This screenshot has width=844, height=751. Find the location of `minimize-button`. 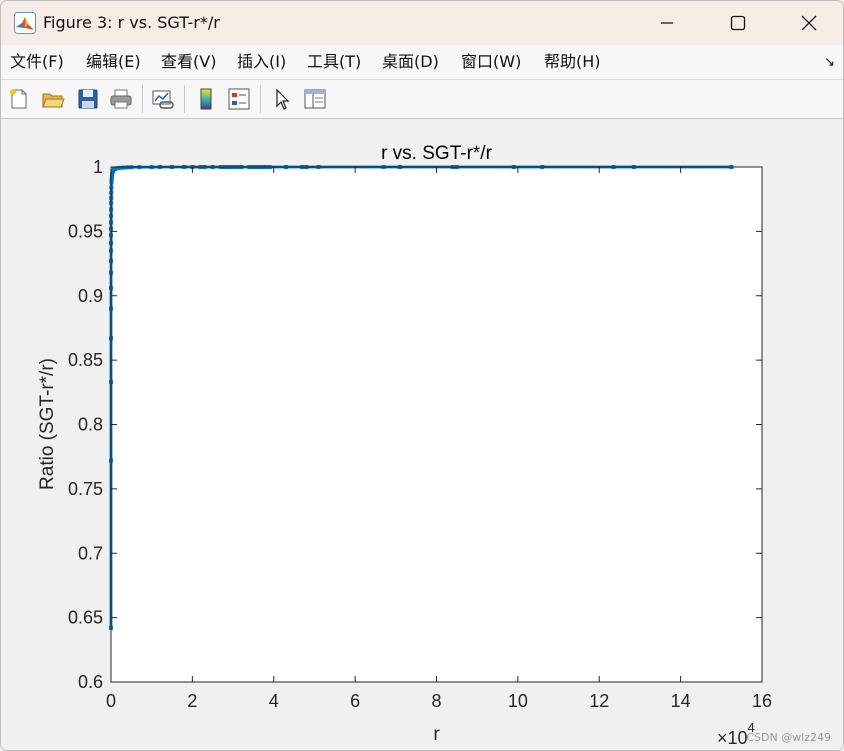

minimize-button is located at coordinates (667, 23).